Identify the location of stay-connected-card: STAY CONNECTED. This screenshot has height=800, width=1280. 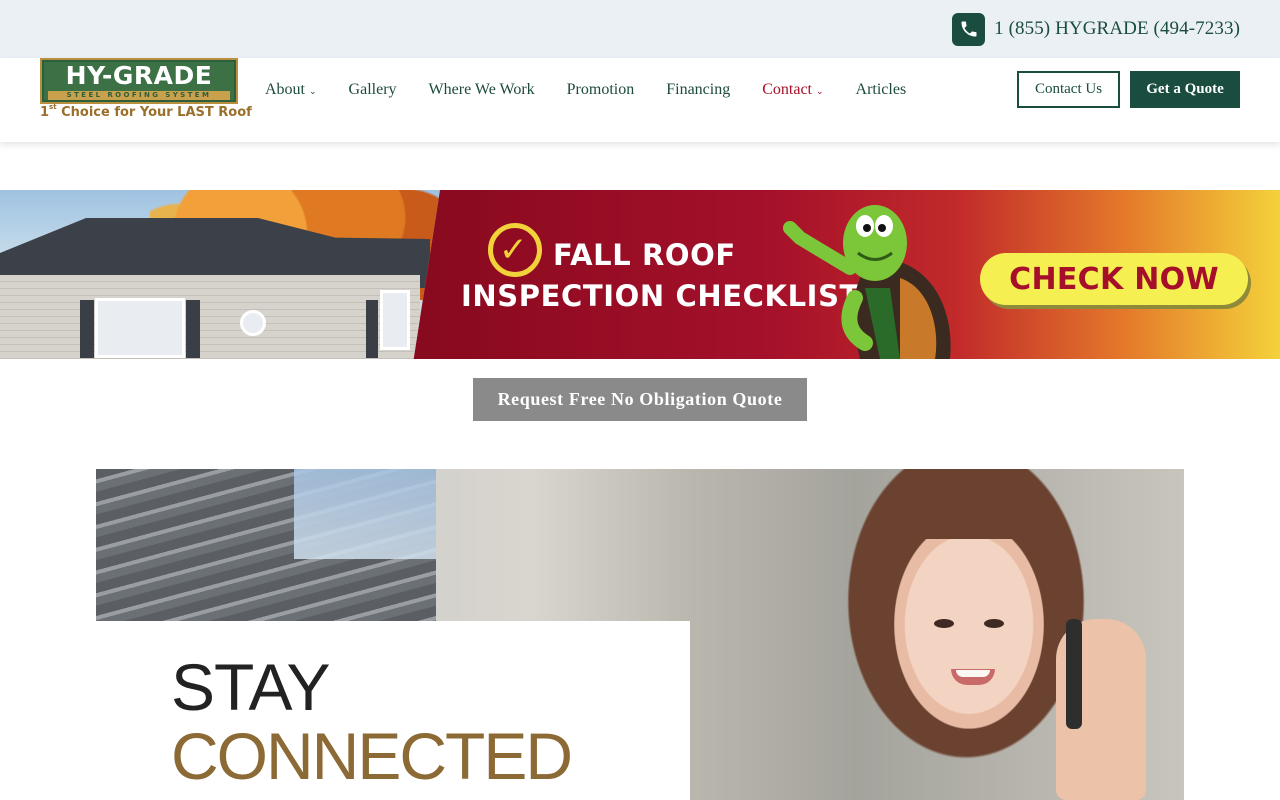
(393, 710).